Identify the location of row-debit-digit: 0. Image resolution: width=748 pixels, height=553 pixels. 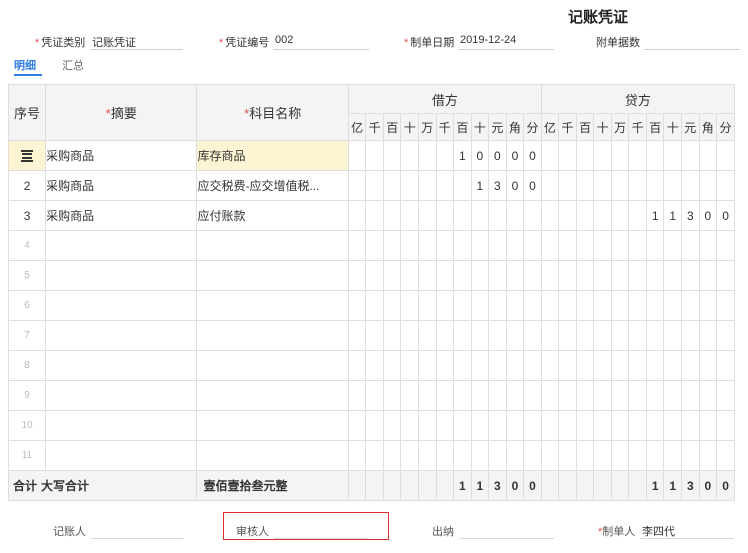
(515, 155).